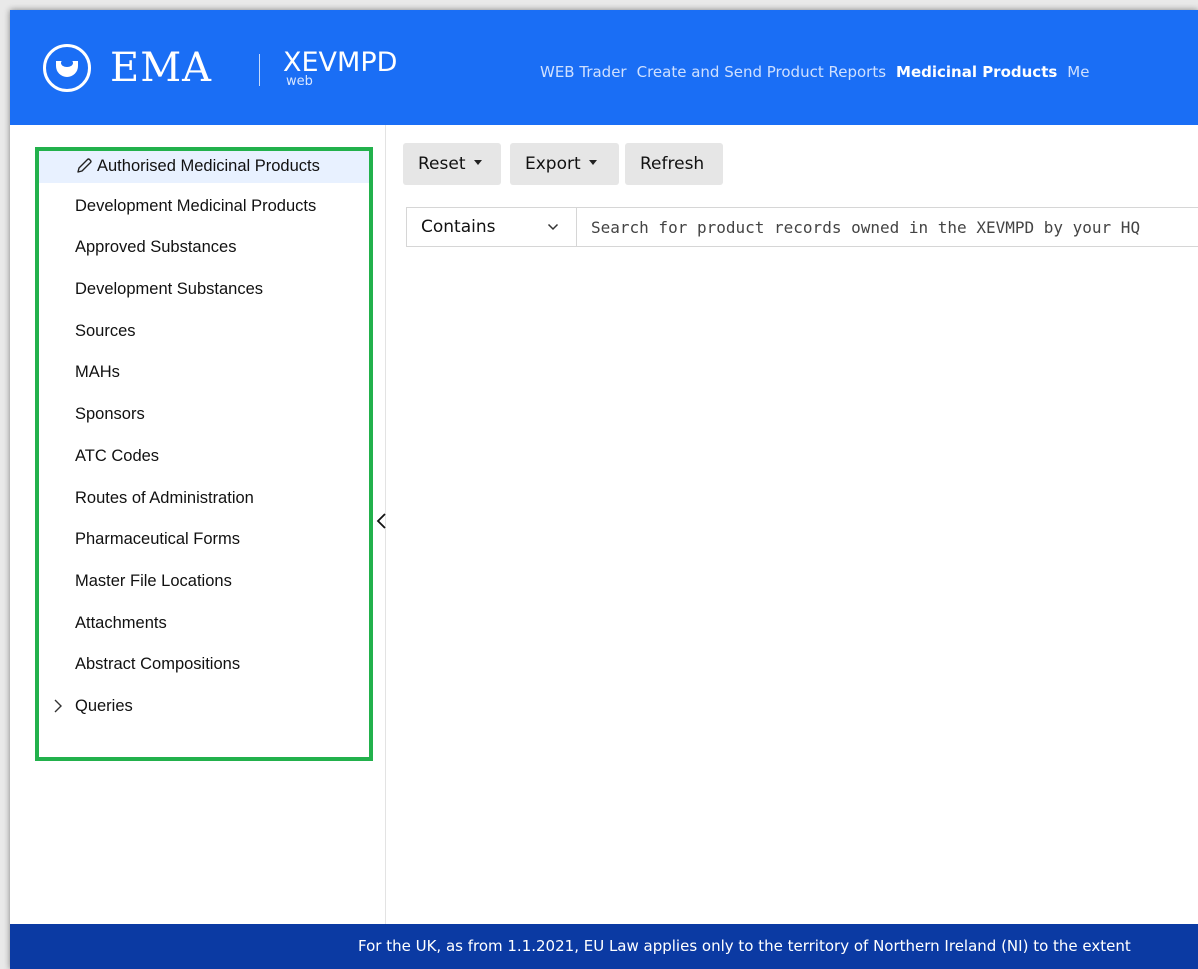 The height and width of the screenshot is (969, 1198). I want to click on nav-more: Me, so click(1078, 72).